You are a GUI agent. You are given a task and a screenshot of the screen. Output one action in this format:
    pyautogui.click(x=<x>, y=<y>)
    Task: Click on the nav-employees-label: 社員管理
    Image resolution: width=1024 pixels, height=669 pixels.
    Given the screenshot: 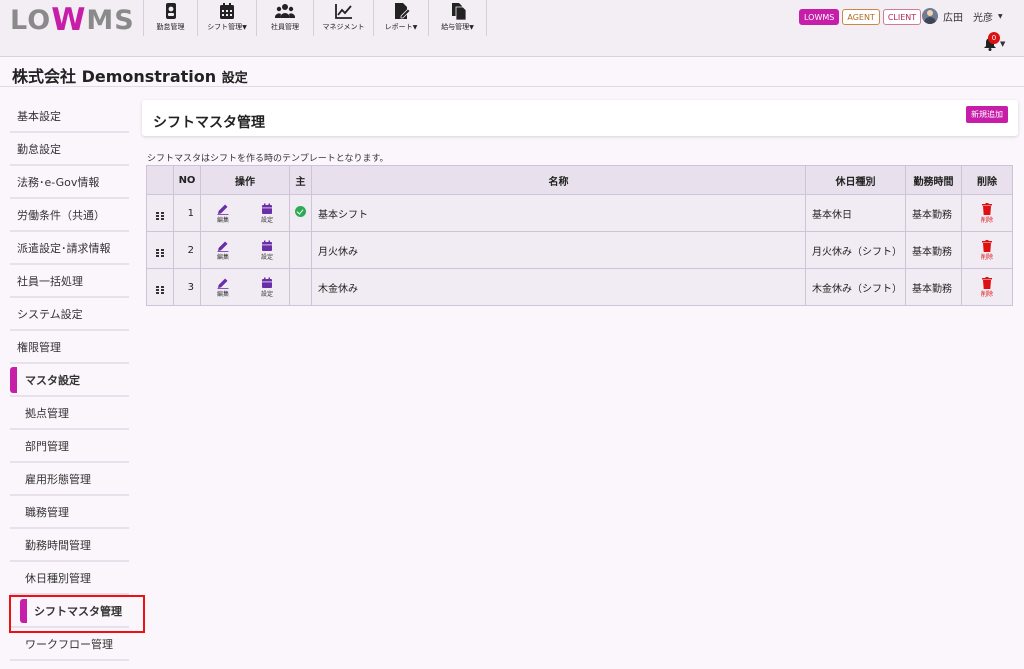 What is the action you would take?
    pyautogui.click(x=285, y=27)
    